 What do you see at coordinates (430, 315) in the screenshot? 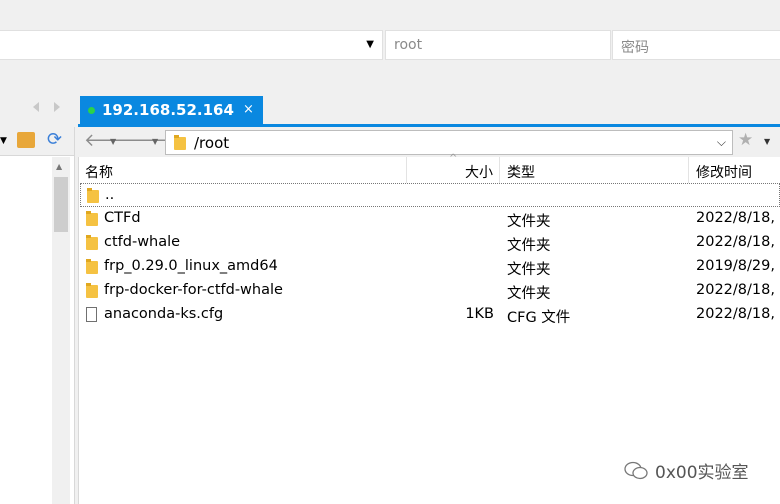
I see `list-item: anaconda-ks.cfg 1KB CFG 文件 2022/8/18,` at bounding box center [430, 315].